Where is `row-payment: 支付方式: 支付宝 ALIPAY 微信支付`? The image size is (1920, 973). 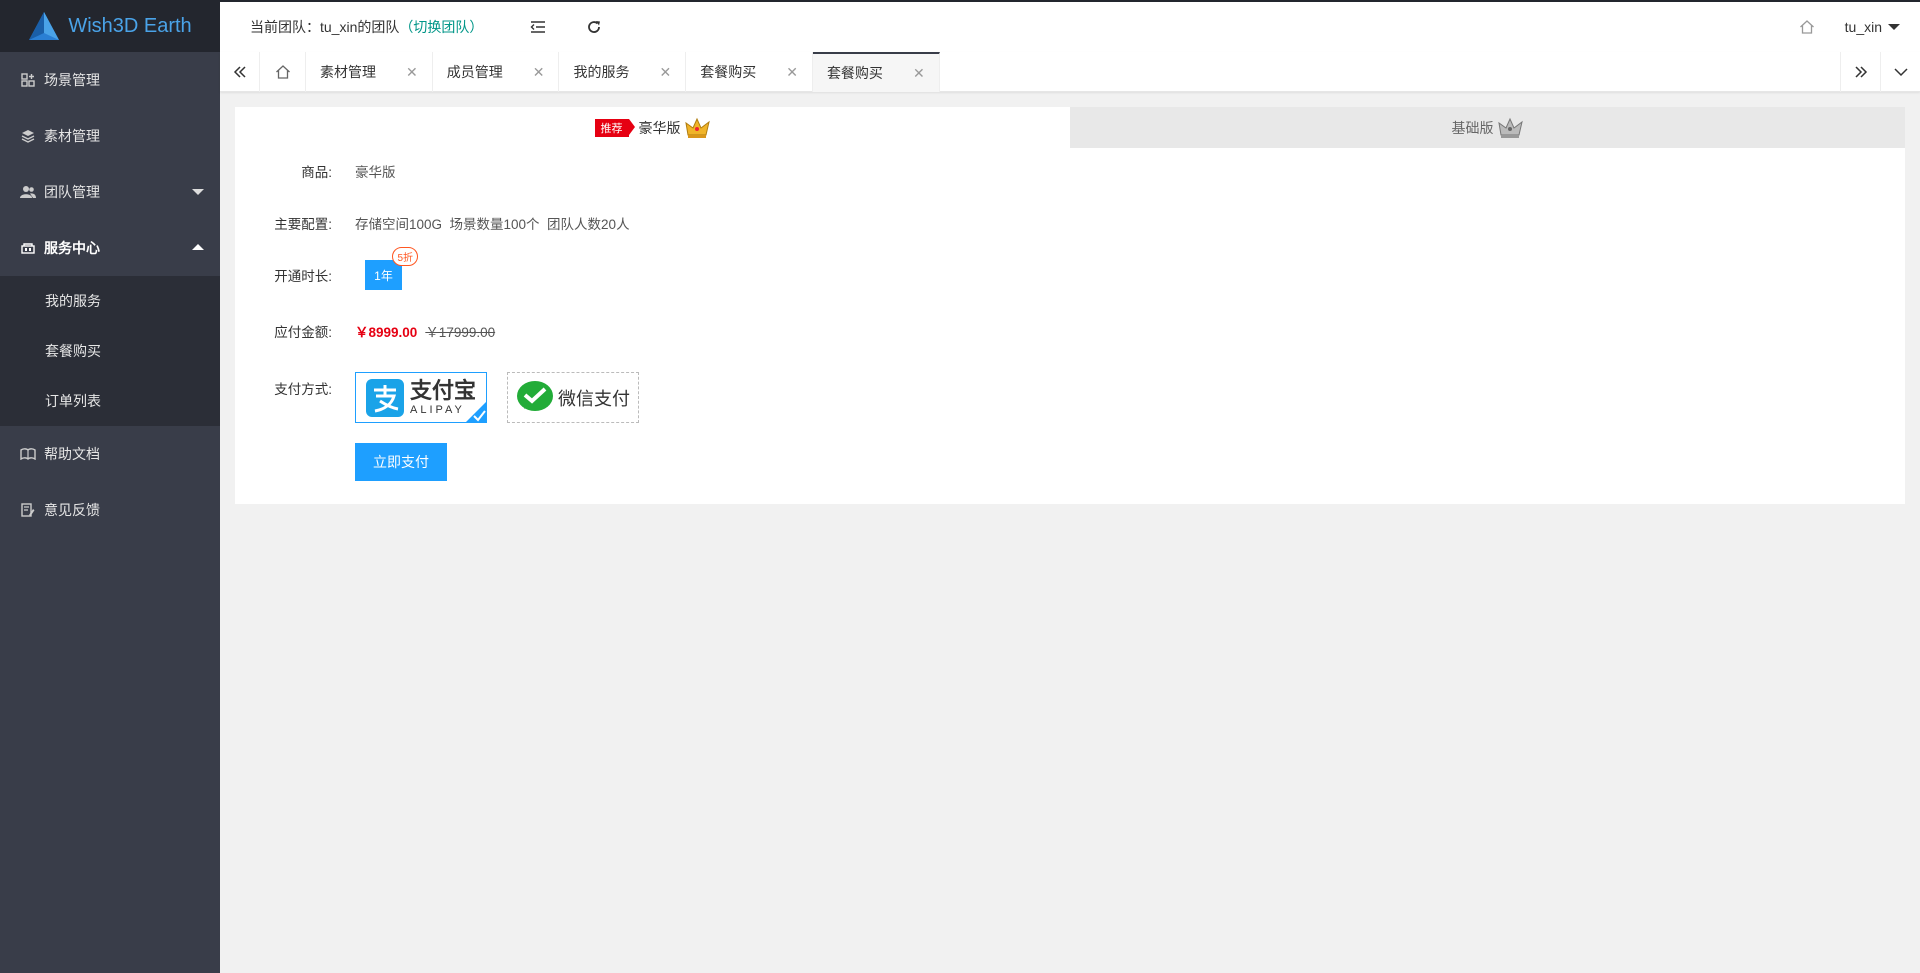 row-payment: 支付方式: 支付宝 ALIPAY 微信支付 is located at coordinates (437, 397).